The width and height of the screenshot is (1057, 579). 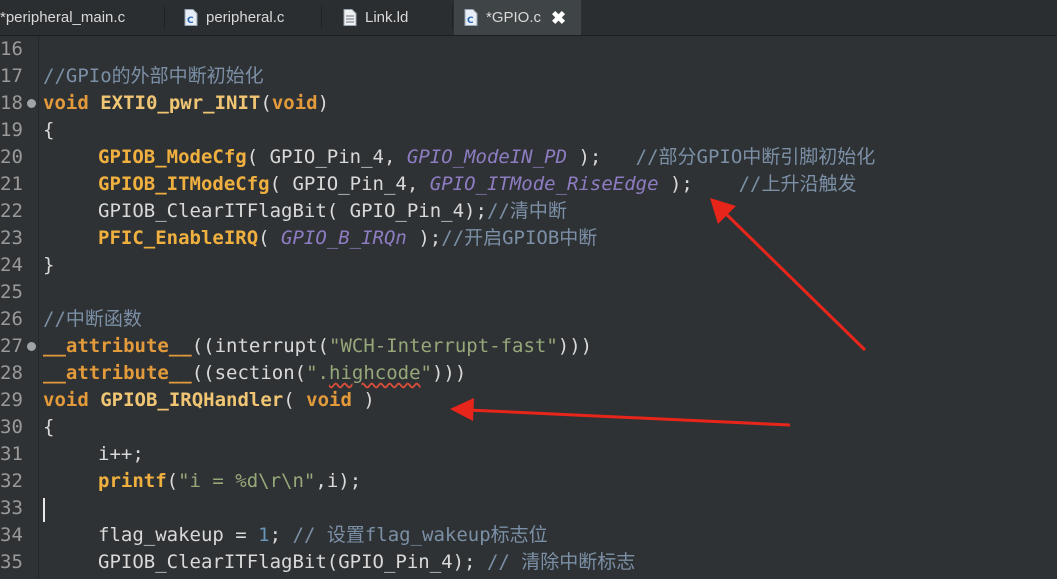 I want to click on code-line: void EXTI0_pwr_INIT(void), so click(x=186, y=103).